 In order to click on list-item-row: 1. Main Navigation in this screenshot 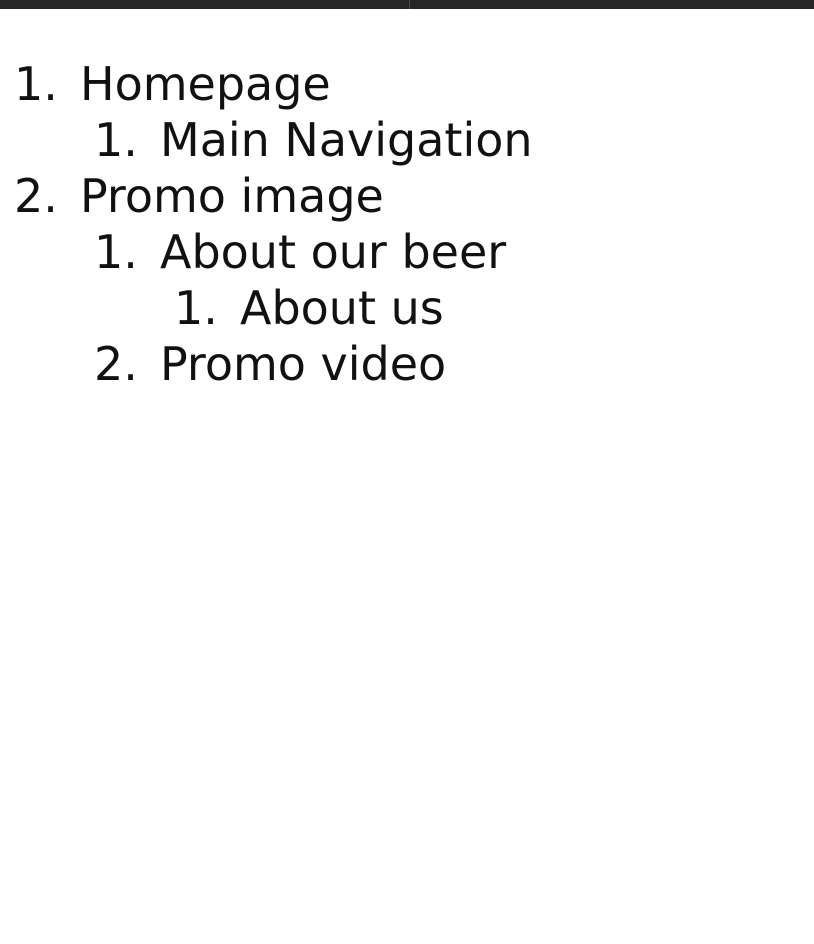, I will do `click(447, 140)`.